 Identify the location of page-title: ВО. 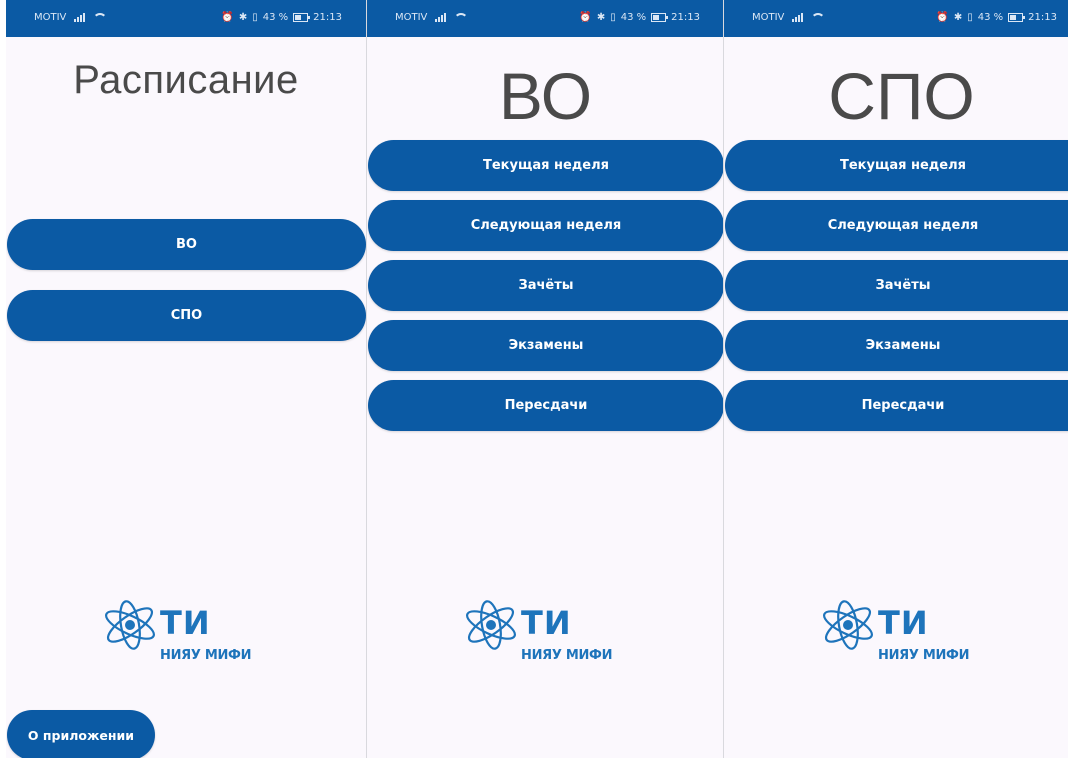
(545, 96).